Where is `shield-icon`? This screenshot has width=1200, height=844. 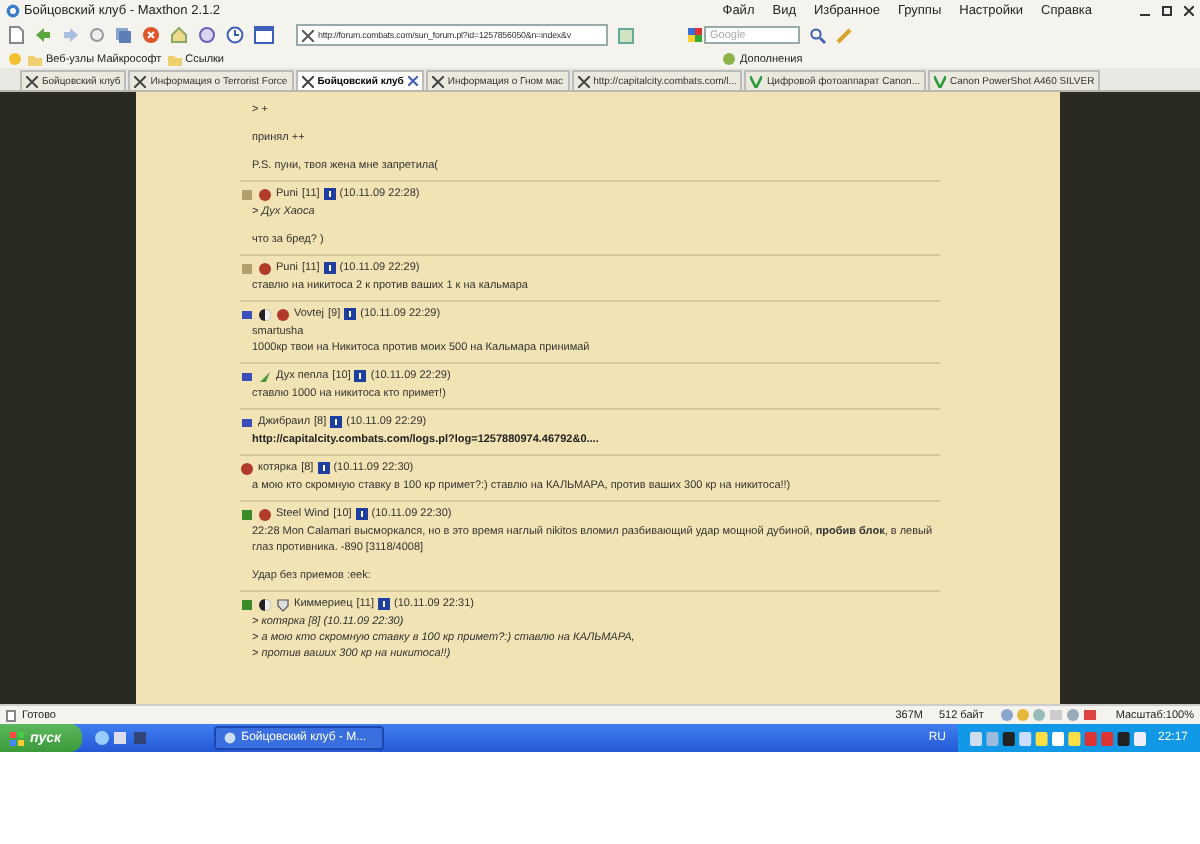 shield-icon is located at coordinates (283, 604).